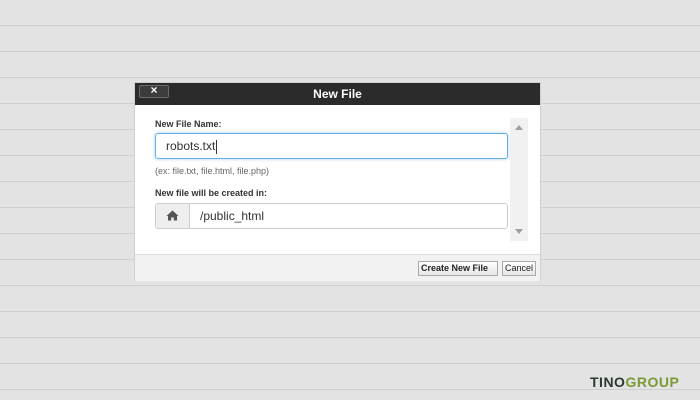  Describe the element at coordinates (232, 216) in the screenshot. I see `location-value: /public_html` at that location.